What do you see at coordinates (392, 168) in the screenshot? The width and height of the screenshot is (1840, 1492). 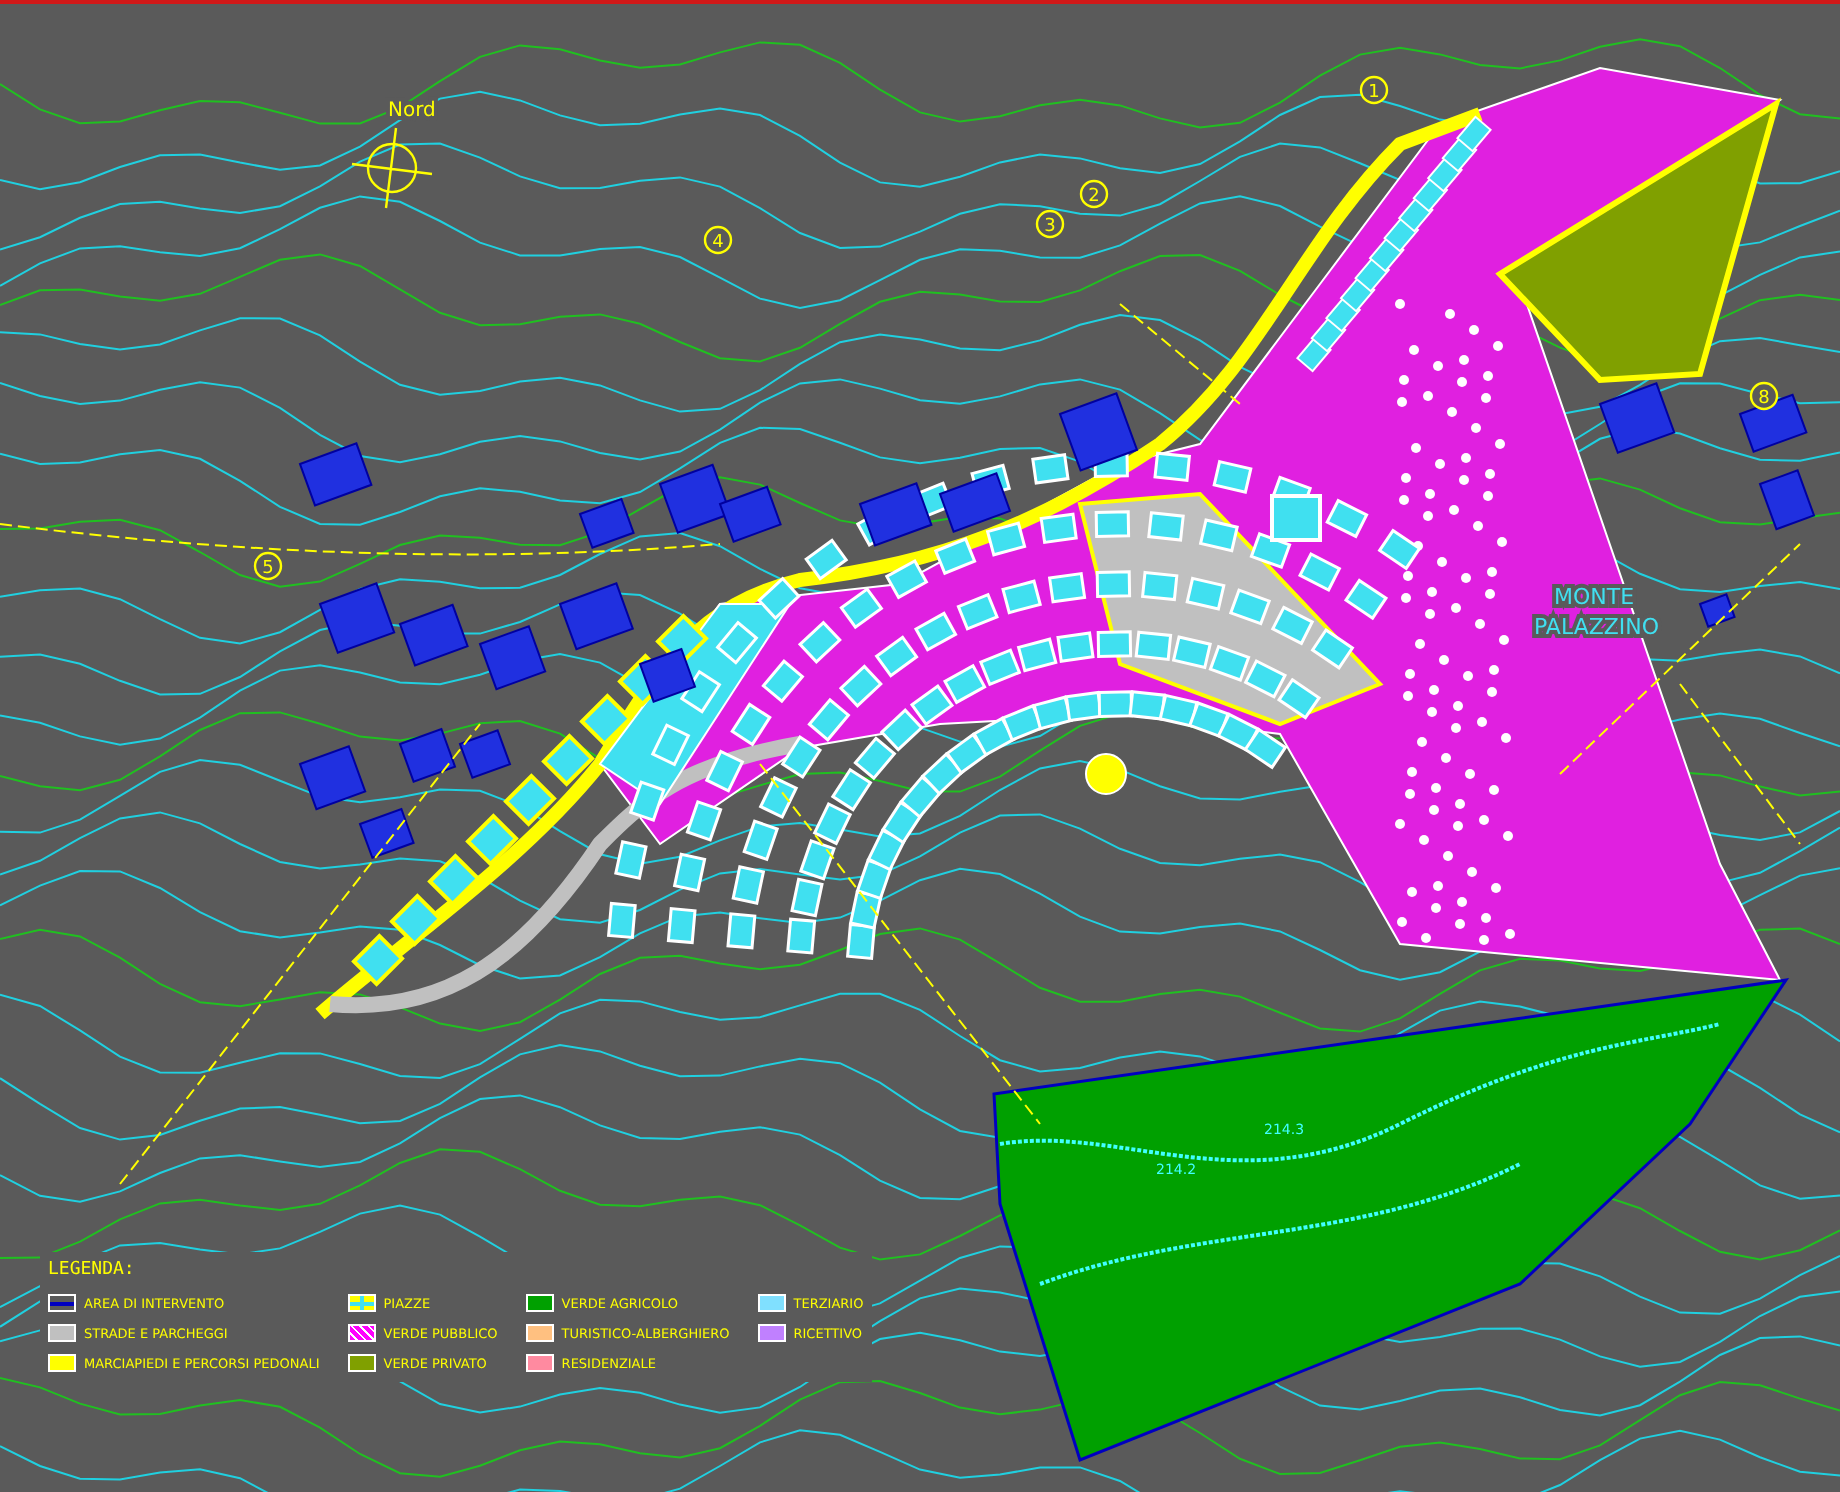 I see `north-arrow-icon` at bounding box center [392, 168].